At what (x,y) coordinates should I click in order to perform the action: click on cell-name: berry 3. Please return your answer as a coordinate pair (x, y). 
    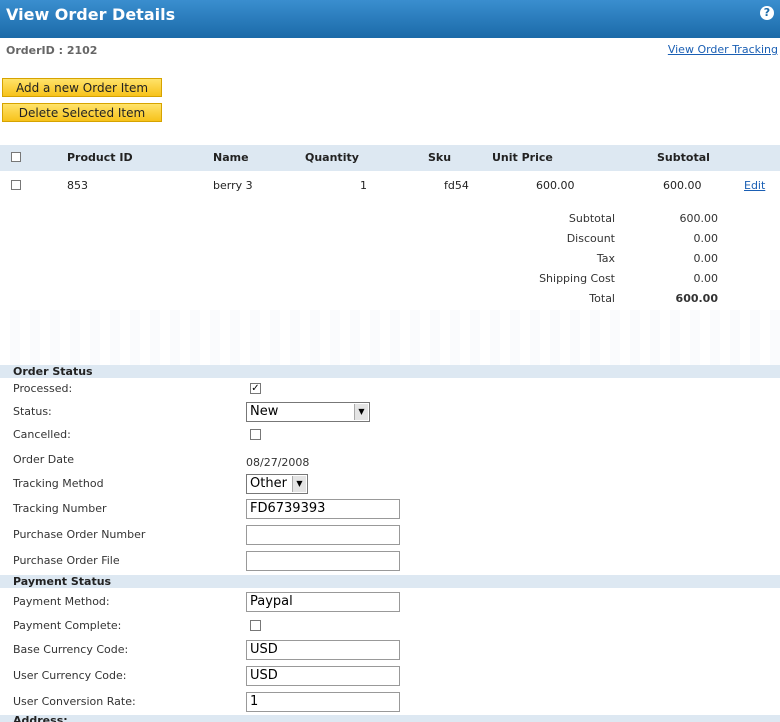
    Looking at the image, I should click on (233, 185).